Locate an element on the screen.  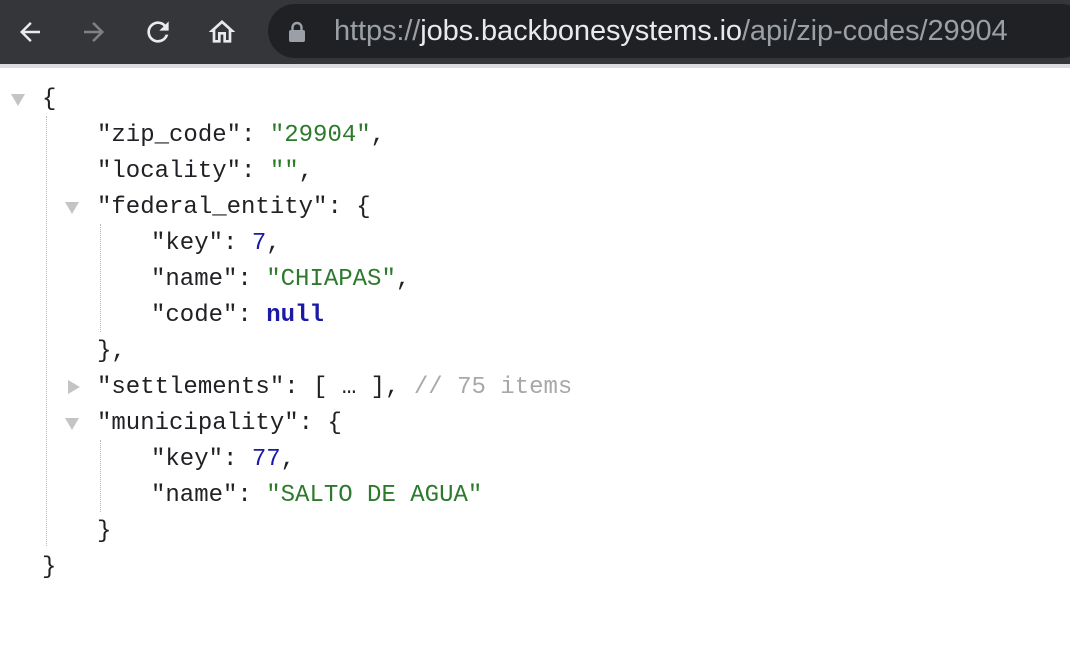
url-path: /api/zip-codes/29904 is located at coordinates (874, 31).